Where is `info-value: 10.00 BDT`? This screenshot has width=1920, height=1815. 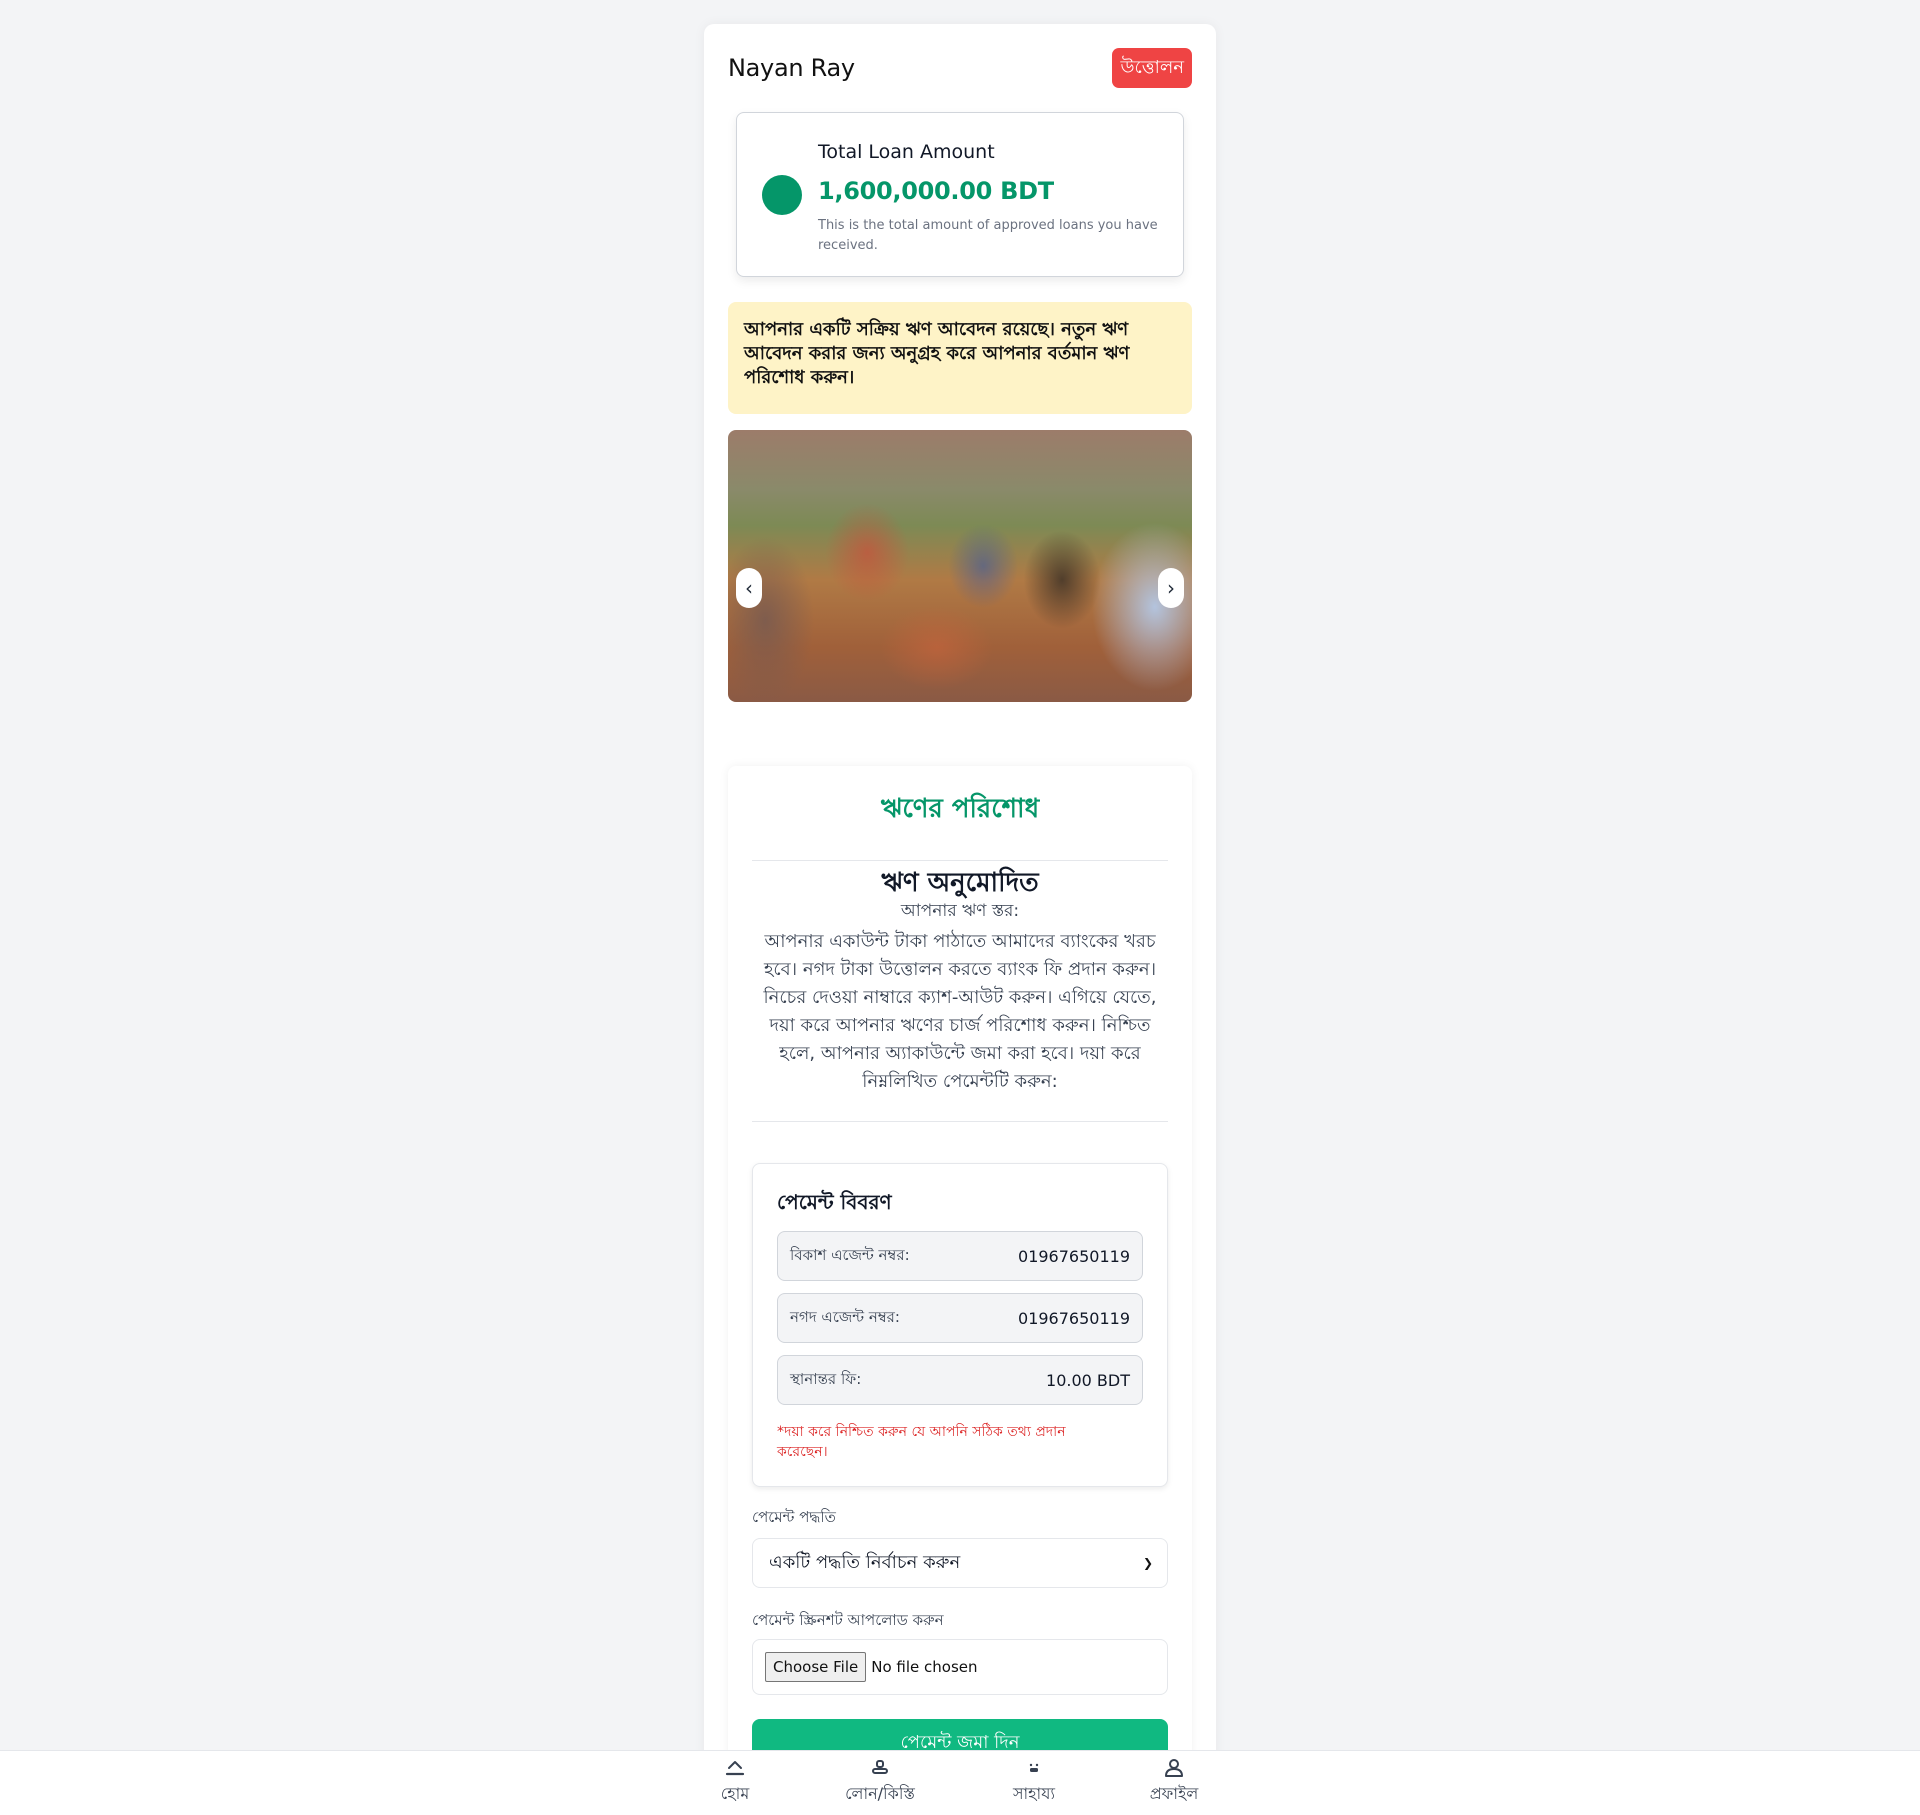 info-value: 10.00 BDT is located at coordinates (1088, 1380).